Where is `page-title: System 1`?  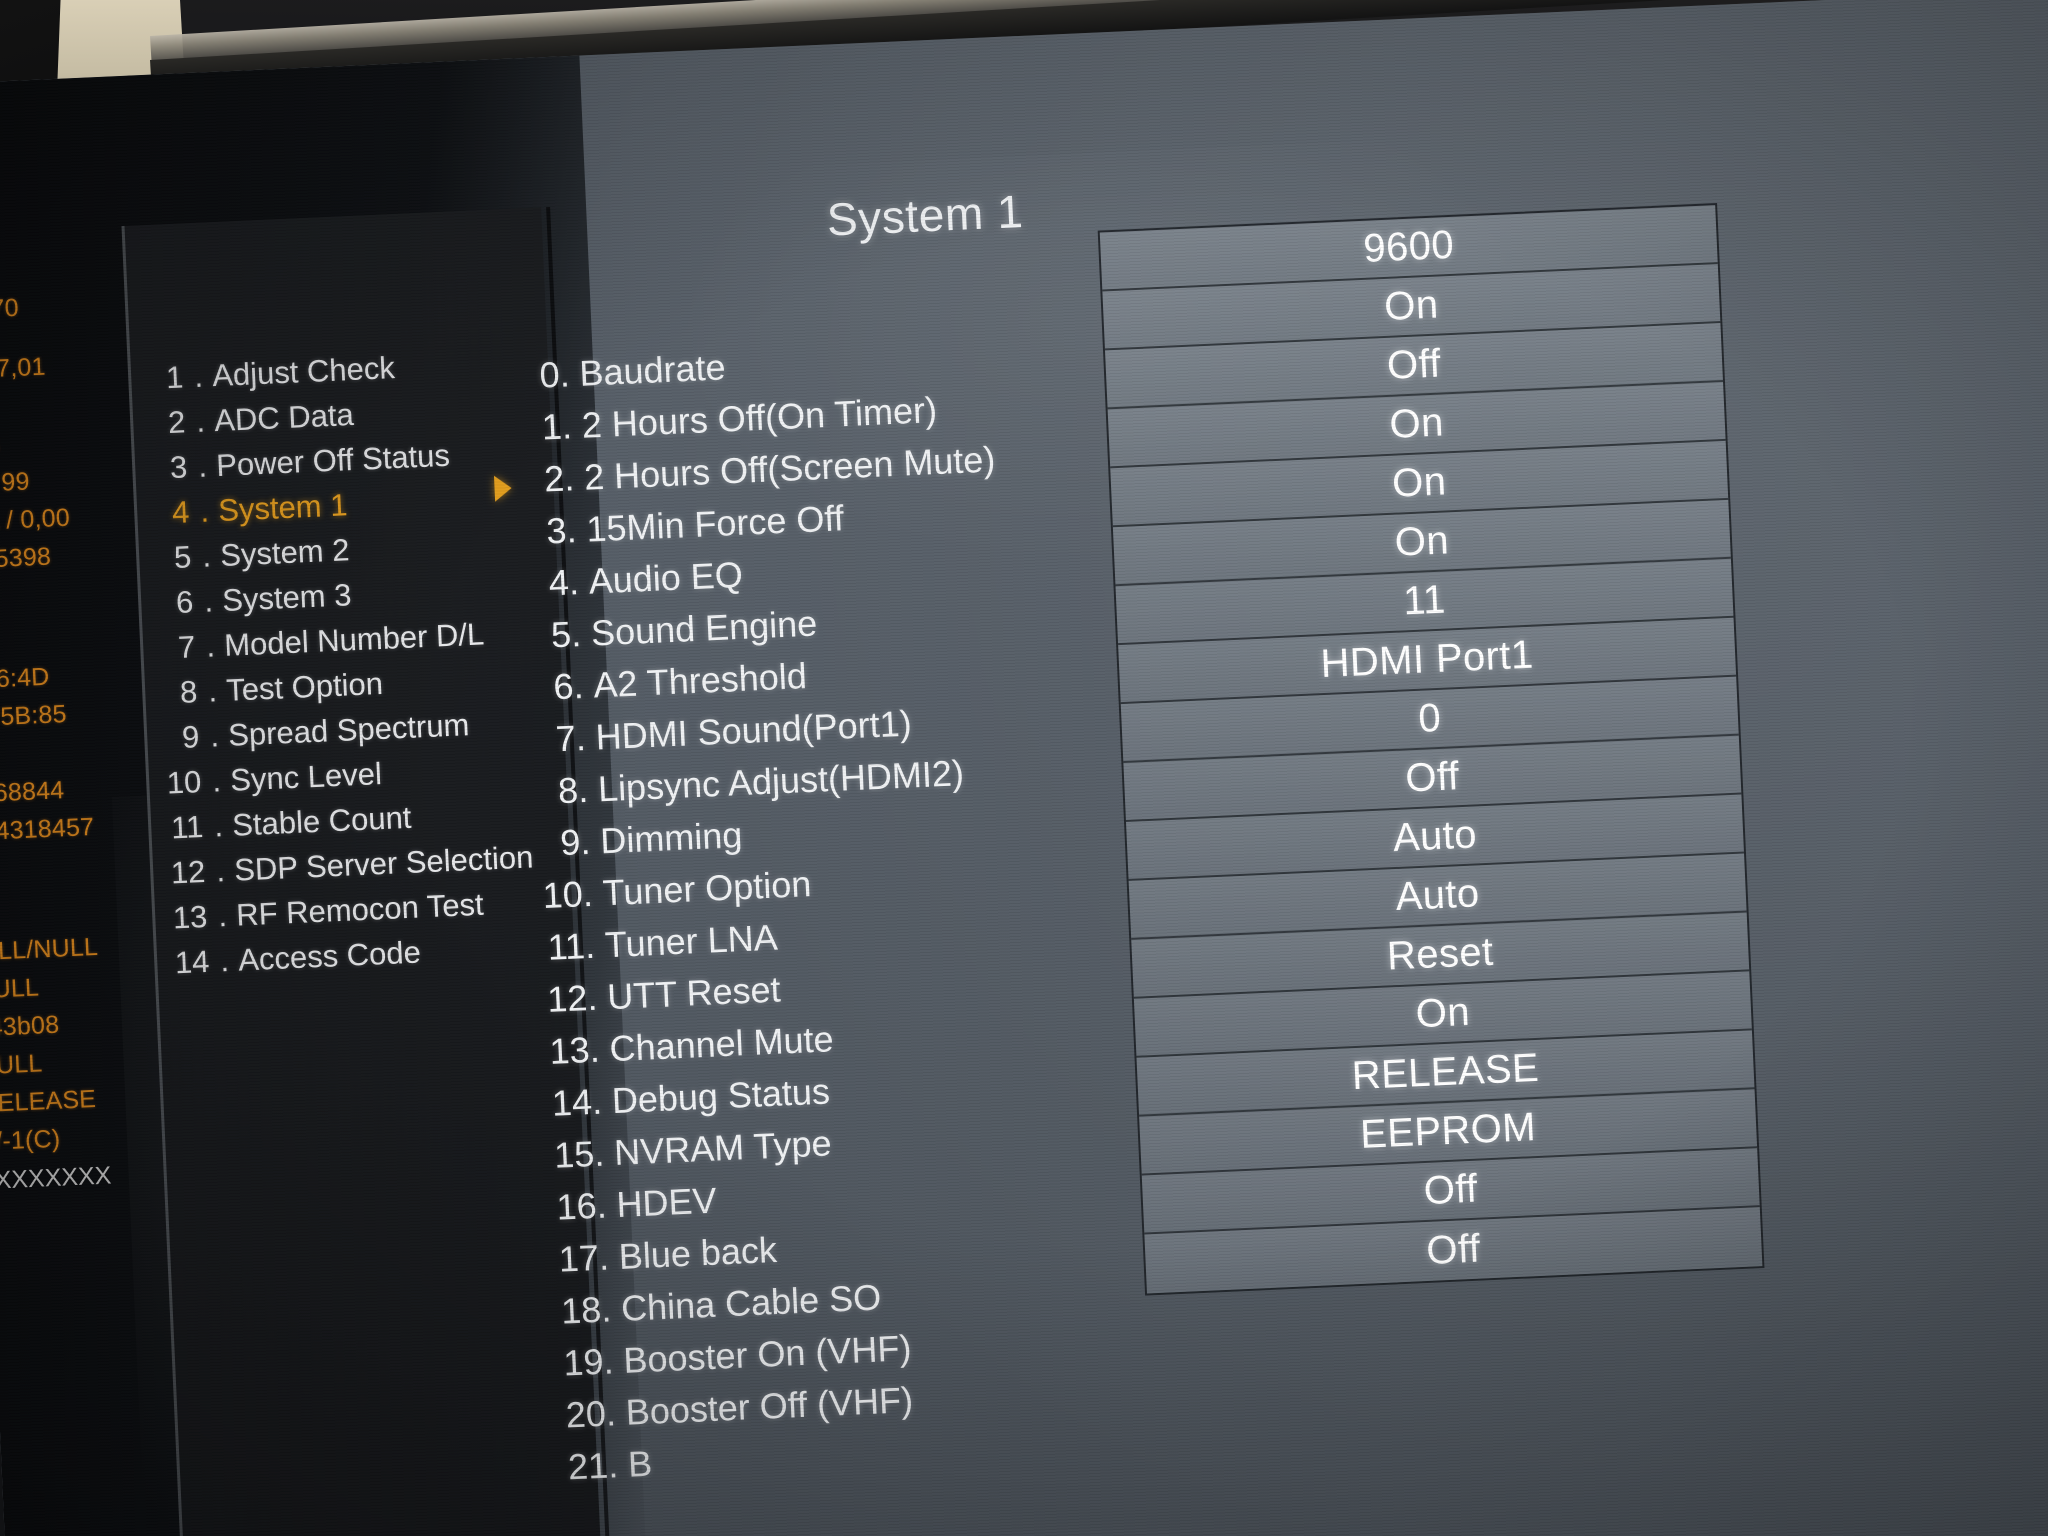
page-title: System 1 is located at coordinates (925, 215).